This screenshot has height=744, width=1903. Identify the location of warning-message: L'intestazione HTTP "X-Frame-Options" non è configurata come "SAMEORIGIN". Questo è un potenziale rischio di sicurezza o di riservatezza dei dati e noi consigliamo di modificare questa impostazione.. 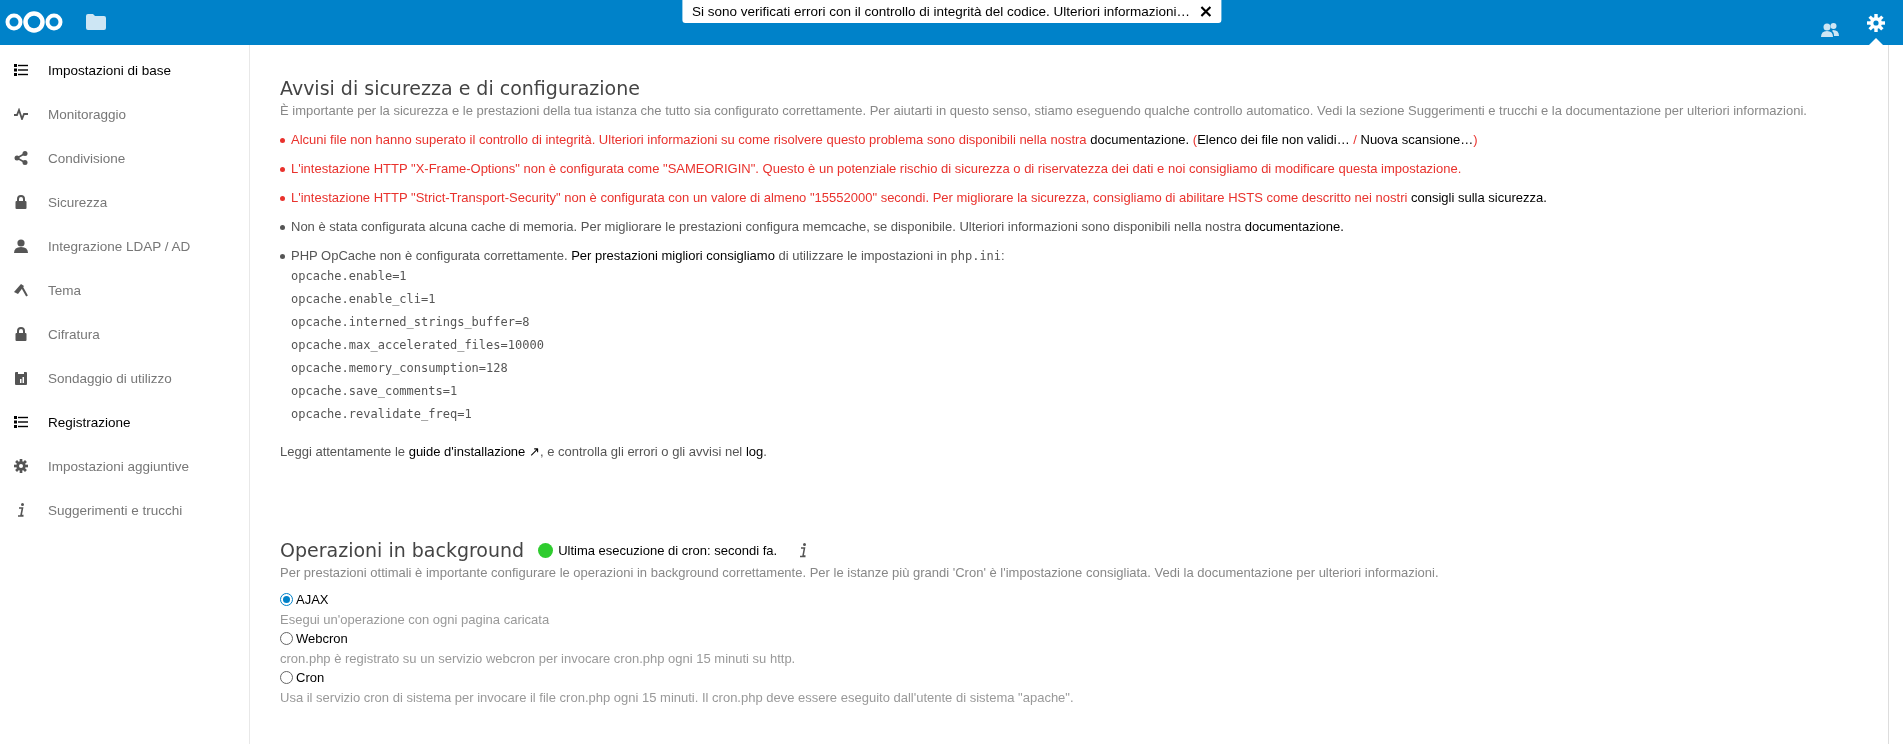
(876, 168).